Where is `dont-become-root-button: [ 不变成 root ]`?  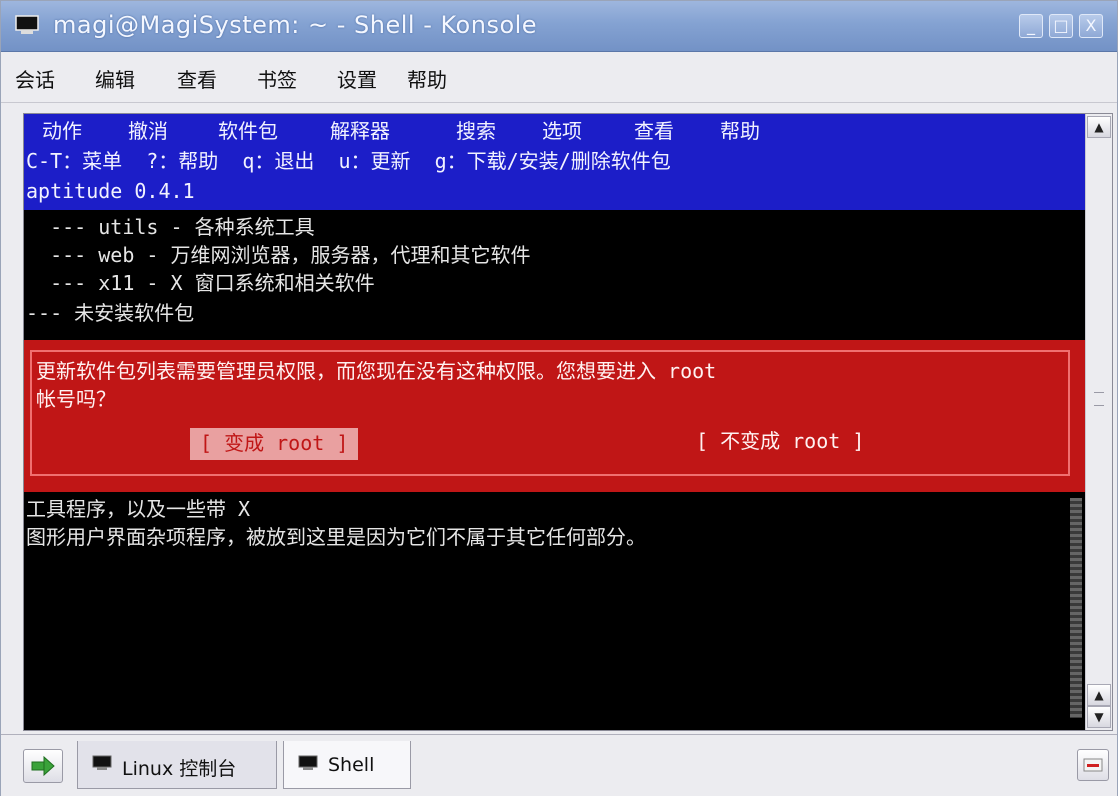 dont-become-root-button: [ 不变成 root ] is located at coordinates (780, 442).